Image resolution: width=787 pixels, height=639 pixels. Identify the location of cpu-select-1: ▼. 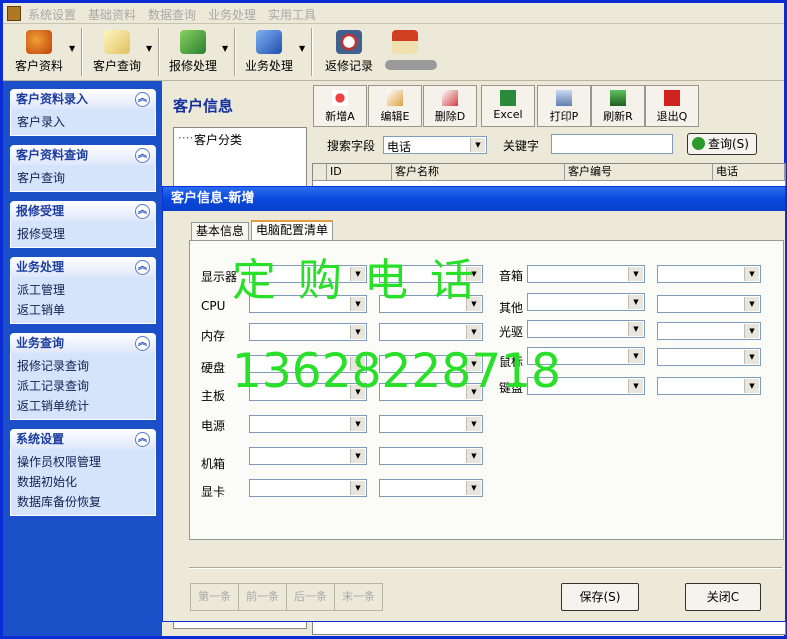
(308, 304).